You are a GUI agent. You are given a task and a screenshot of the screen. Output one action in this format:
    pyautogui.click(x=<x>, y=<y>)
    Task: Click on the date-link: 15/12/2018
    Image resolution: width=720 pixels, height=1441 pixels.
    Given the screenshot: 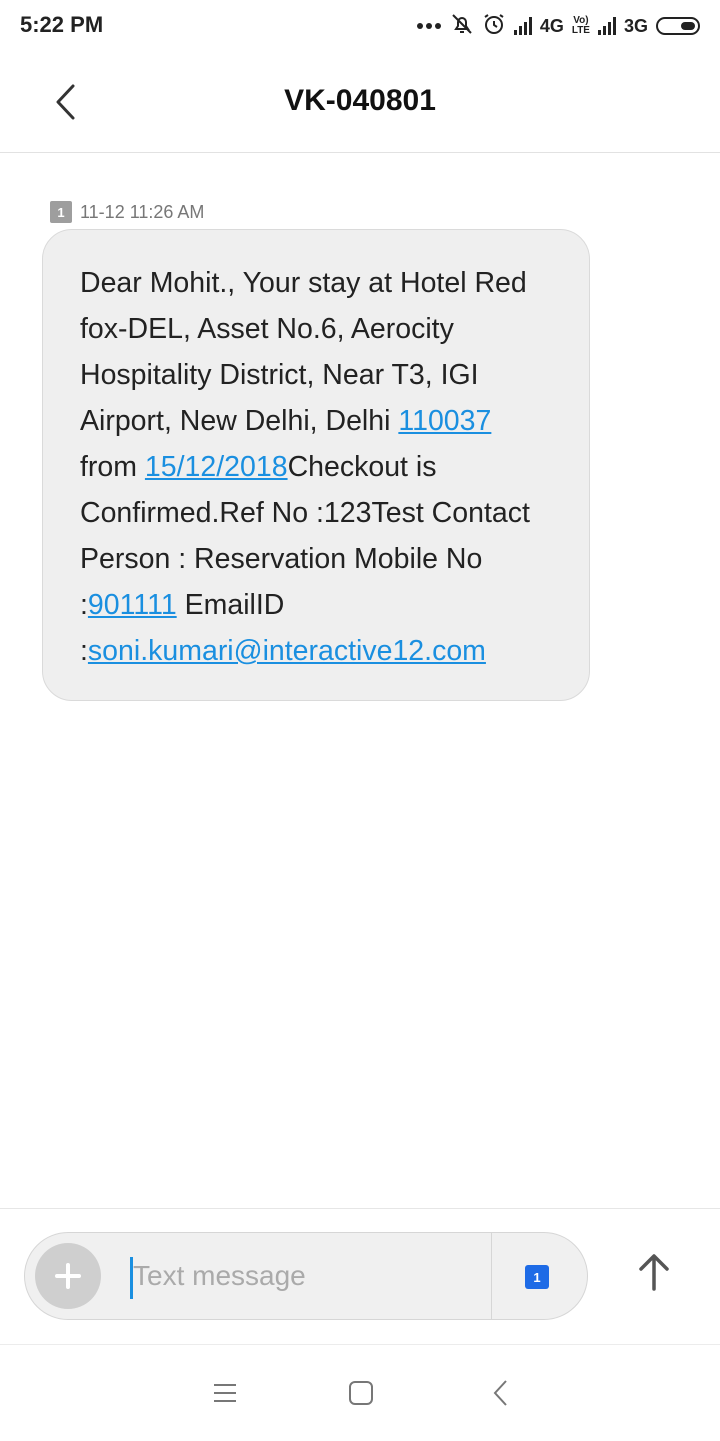 What is the action you would take?
    pyautogui.click(x=216, y=467)
    